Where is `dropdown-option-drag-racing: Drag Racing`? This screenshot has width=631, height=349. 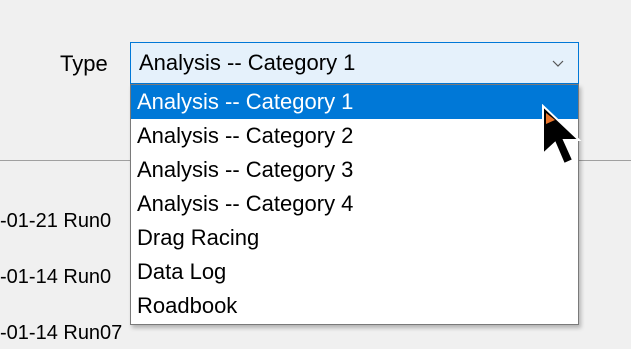 dropdown-option-drag-racing: Drag Racing is located at coordinates (354, 238).